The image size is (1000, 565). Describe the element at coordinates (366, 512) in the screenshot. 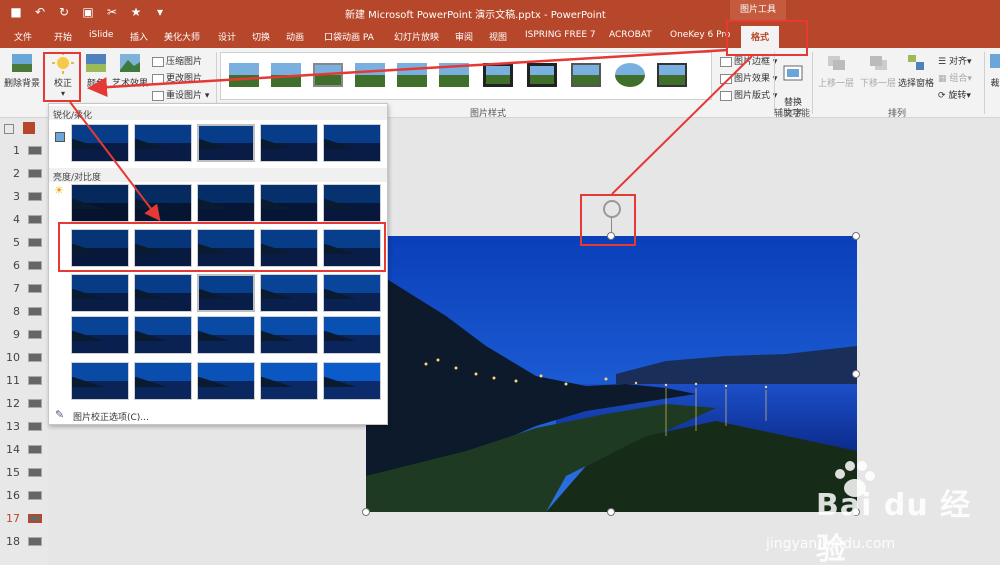

I see `resize-handle-bottom-left` at that location.